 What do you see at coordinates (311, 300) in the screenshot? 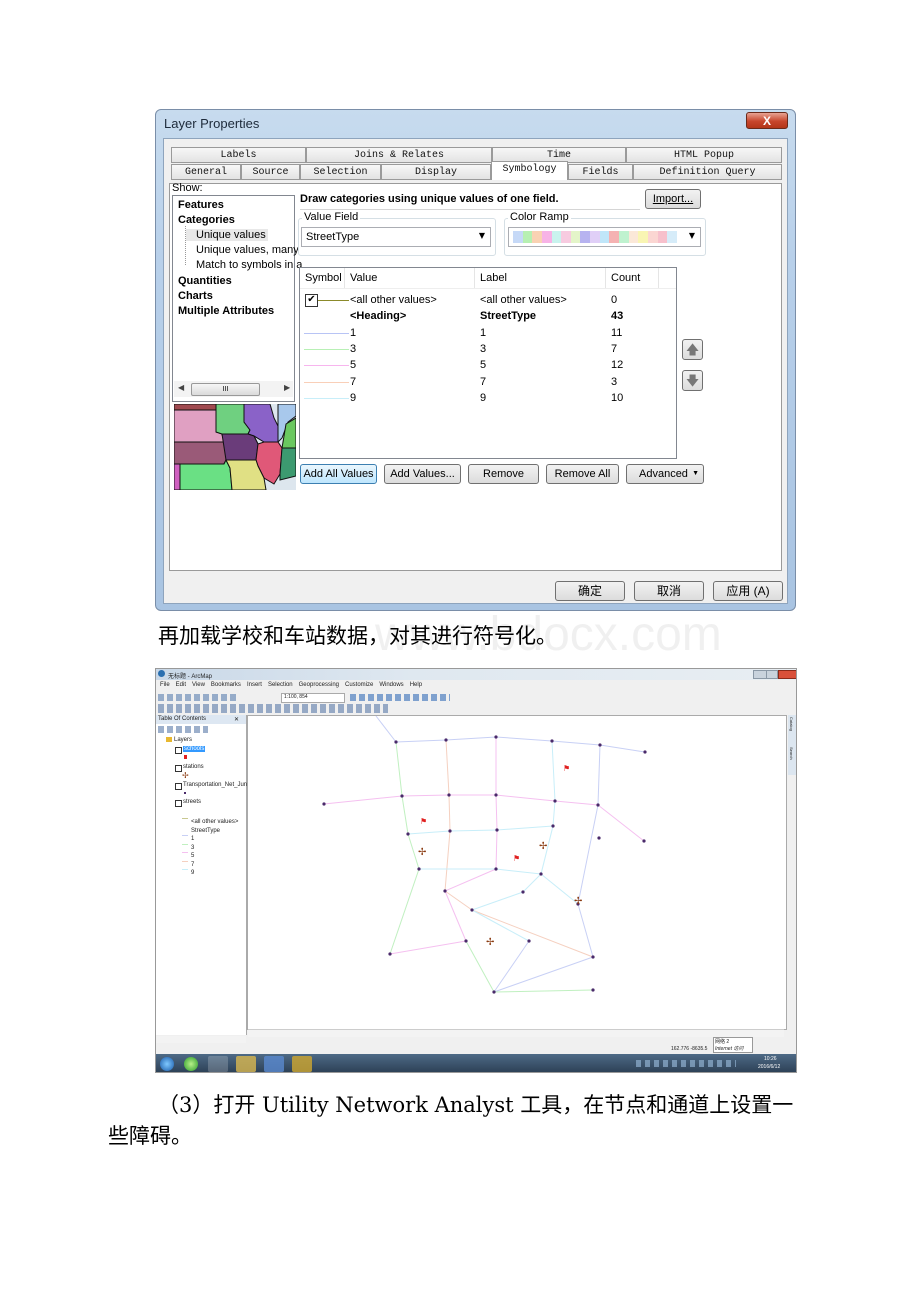
I see `row-checkbox: ✔` at bounding box center [311, 300].